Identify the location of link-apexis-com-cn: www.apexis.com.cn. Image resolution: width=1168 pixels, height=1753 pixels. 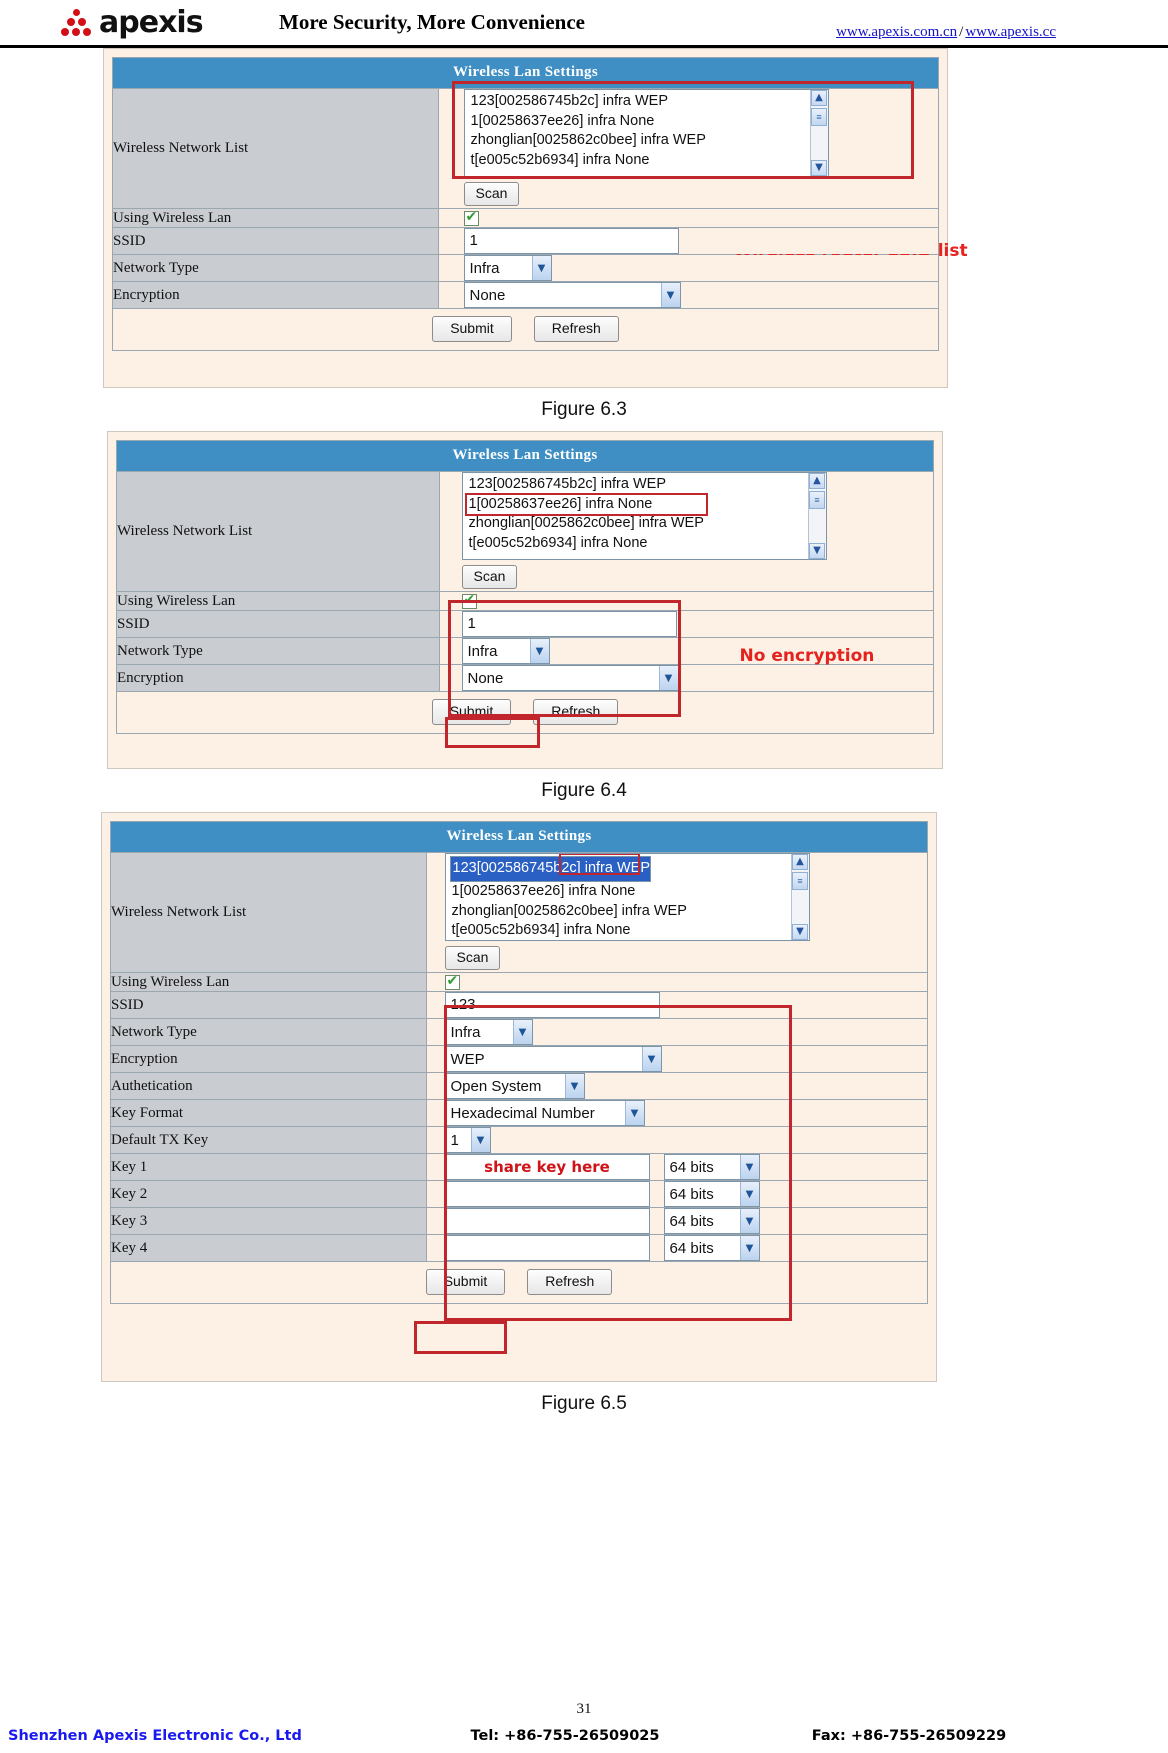
(896, 32).